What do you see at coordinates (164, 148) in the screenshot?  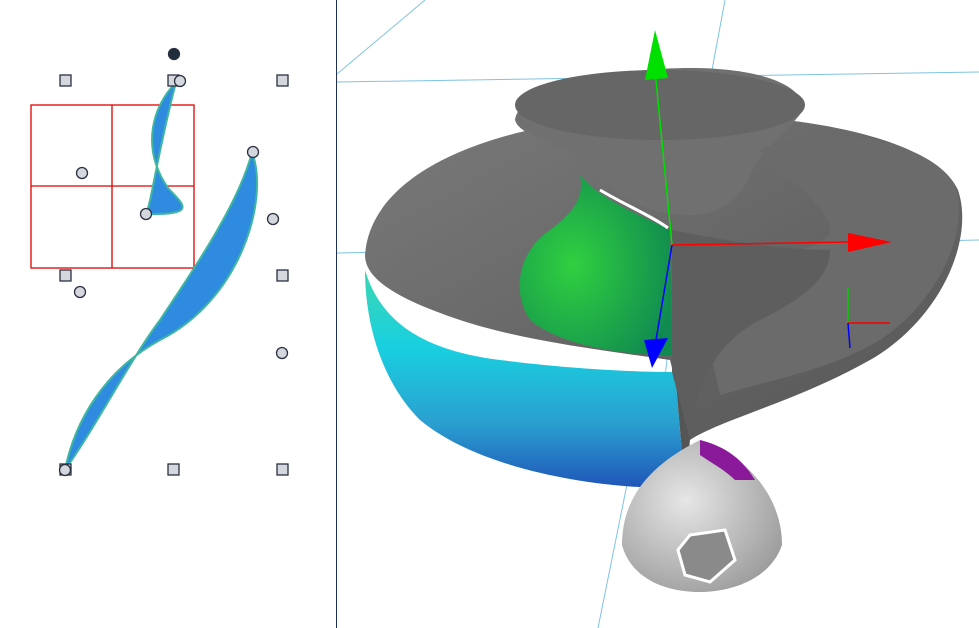 I see `profile-curve` at bounding box center [164, 148].